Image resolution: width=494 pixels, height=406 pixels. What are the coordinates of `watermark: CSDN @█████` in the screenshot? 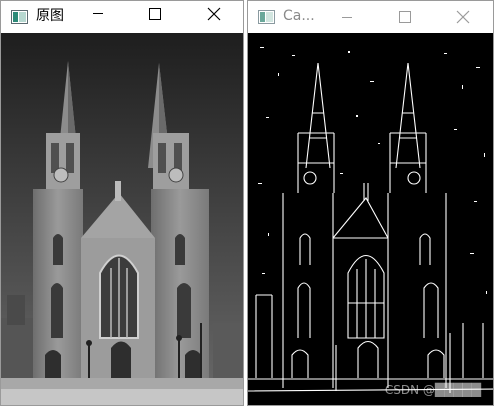 It's located at (432, 390).